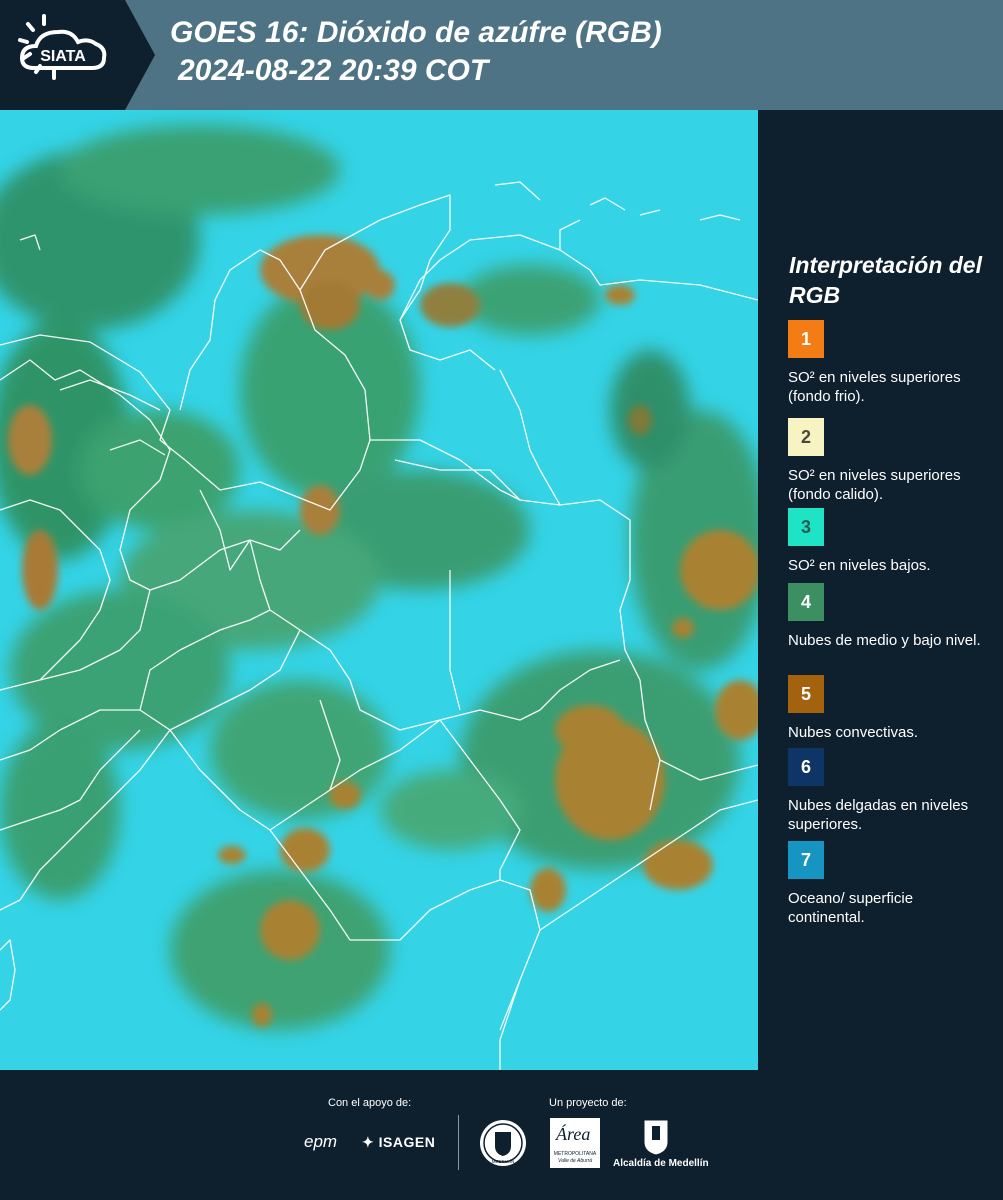  Describe the element at coordinates (851, 908) in the screenshot. I see `legend-text-7: Oceano/ superficie continental.` at that location.